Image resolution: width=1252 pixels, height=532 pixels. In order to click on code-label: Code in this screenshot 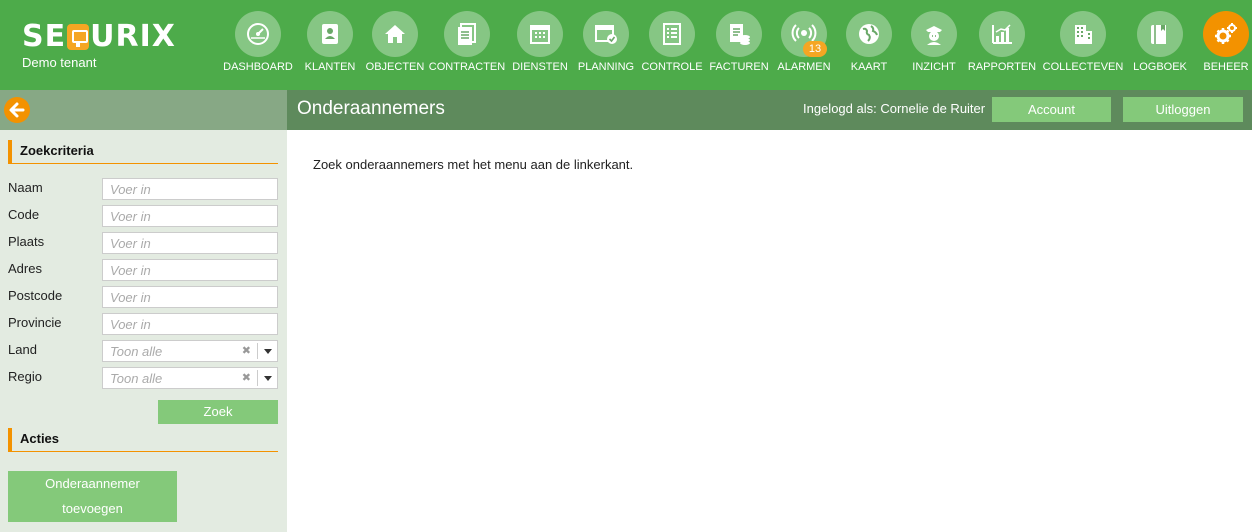, I will do `click(24, 214)`.